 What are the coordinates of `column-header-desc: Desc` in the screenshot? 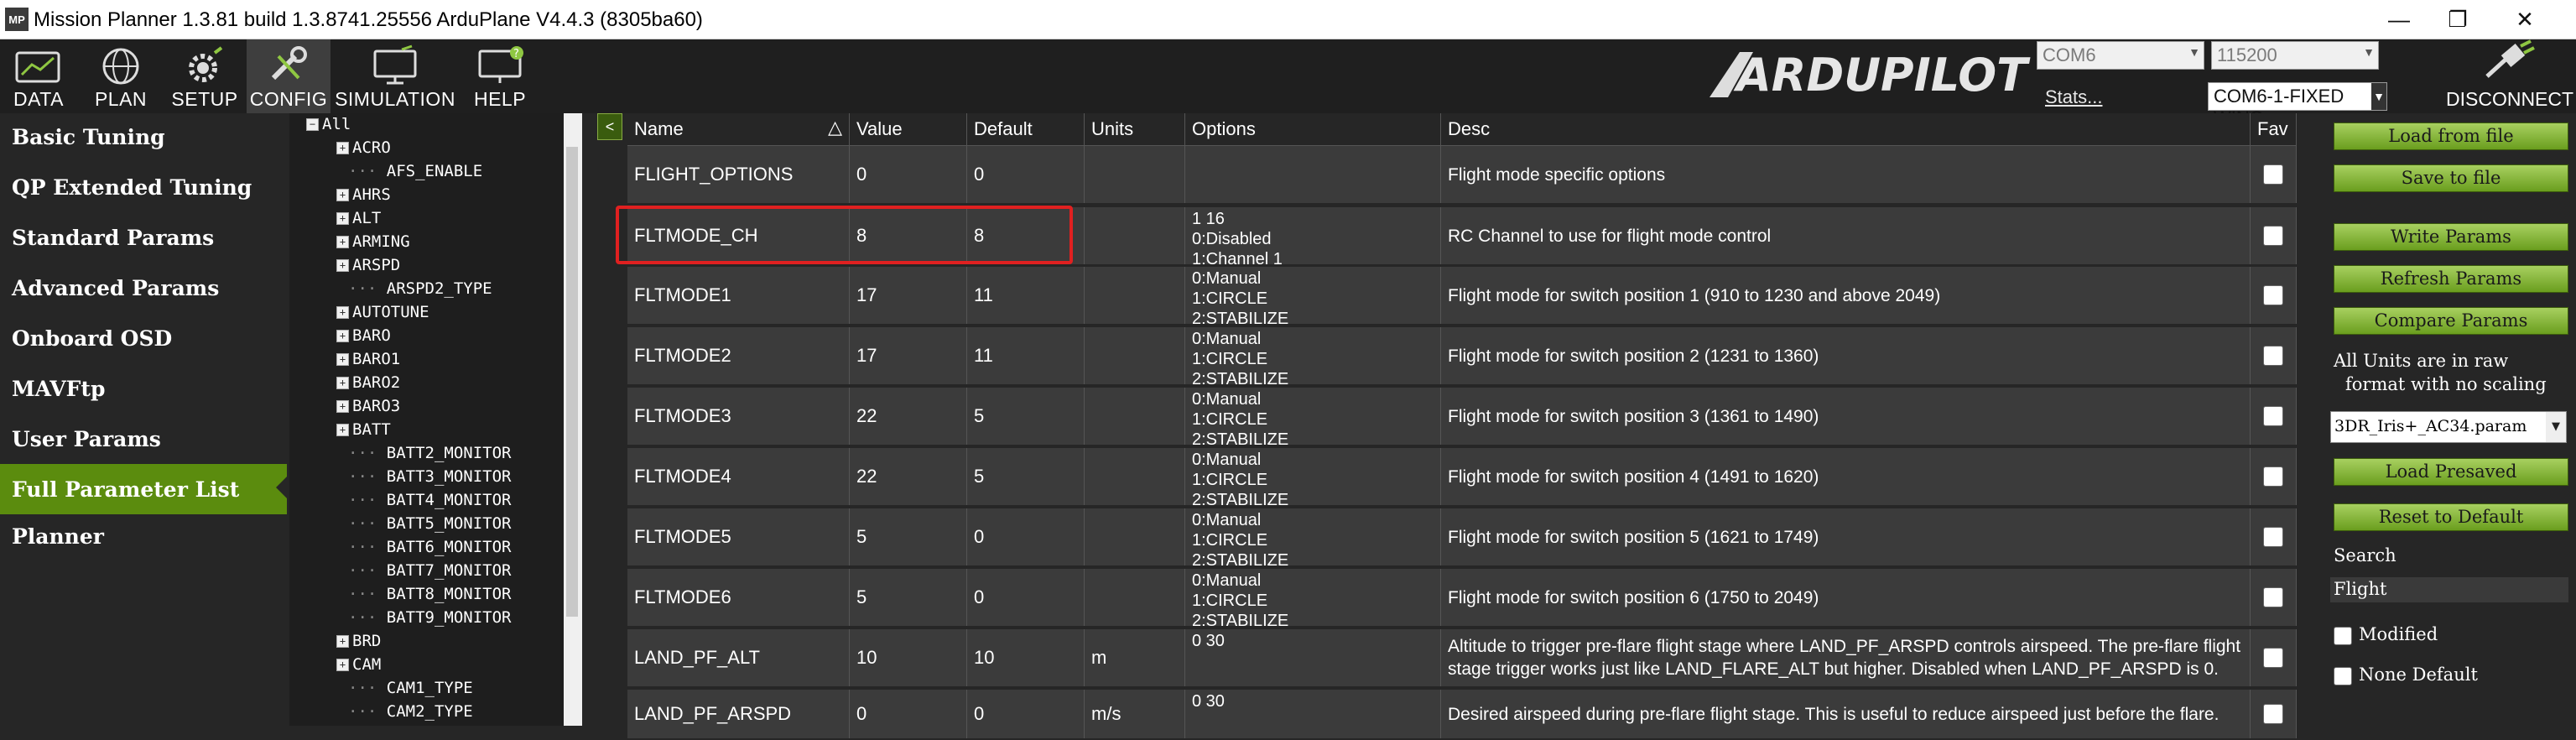 It's located at (1846, 129).